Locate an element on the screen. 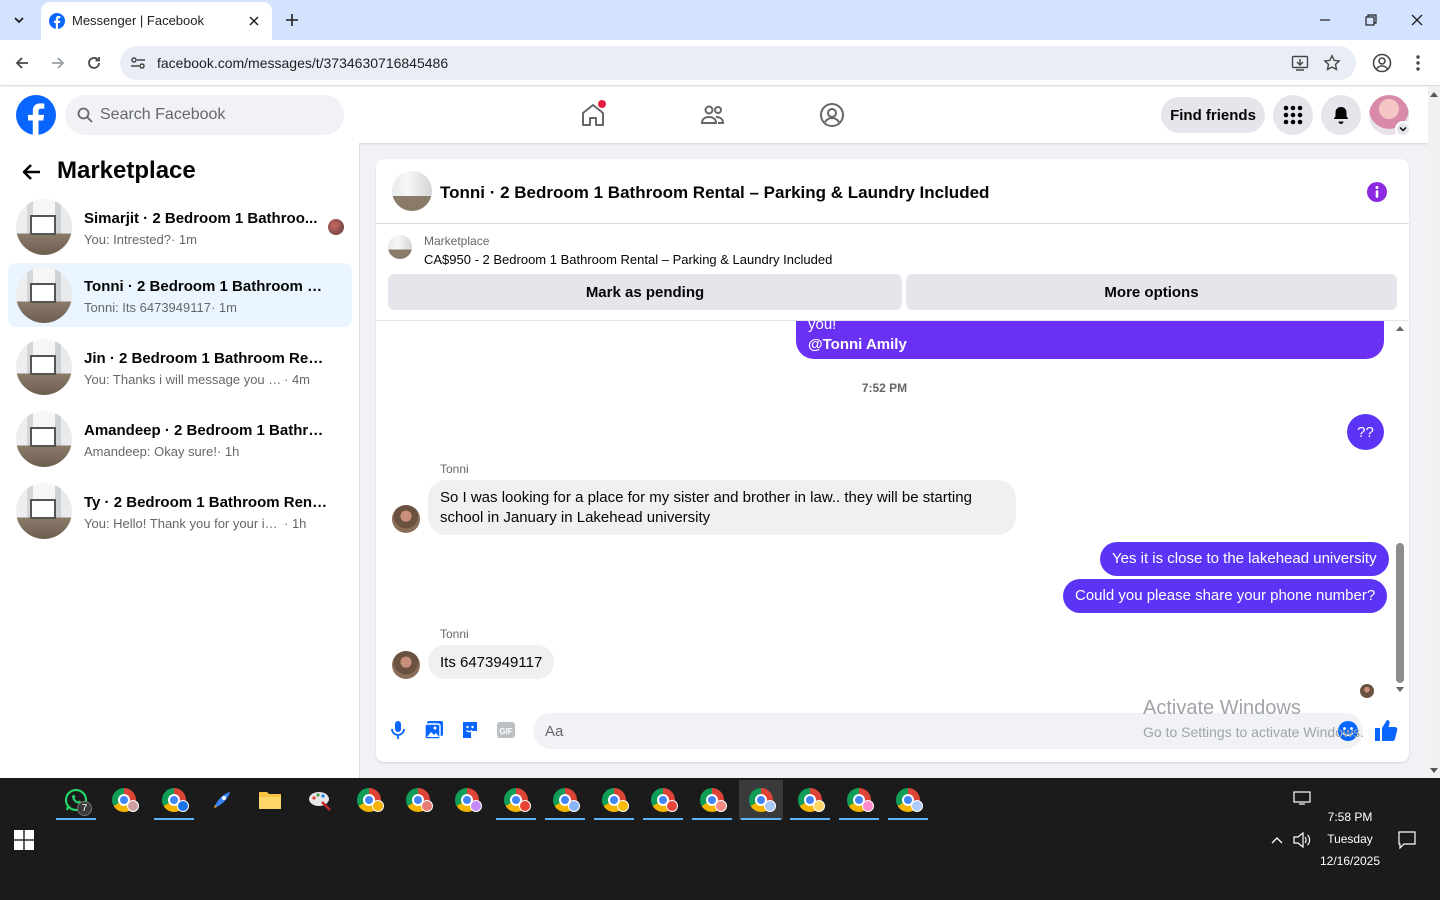 Image resolution: width=1440 pixels, height=900 pixels. tab-close-button is located at coordinates (254, 21).